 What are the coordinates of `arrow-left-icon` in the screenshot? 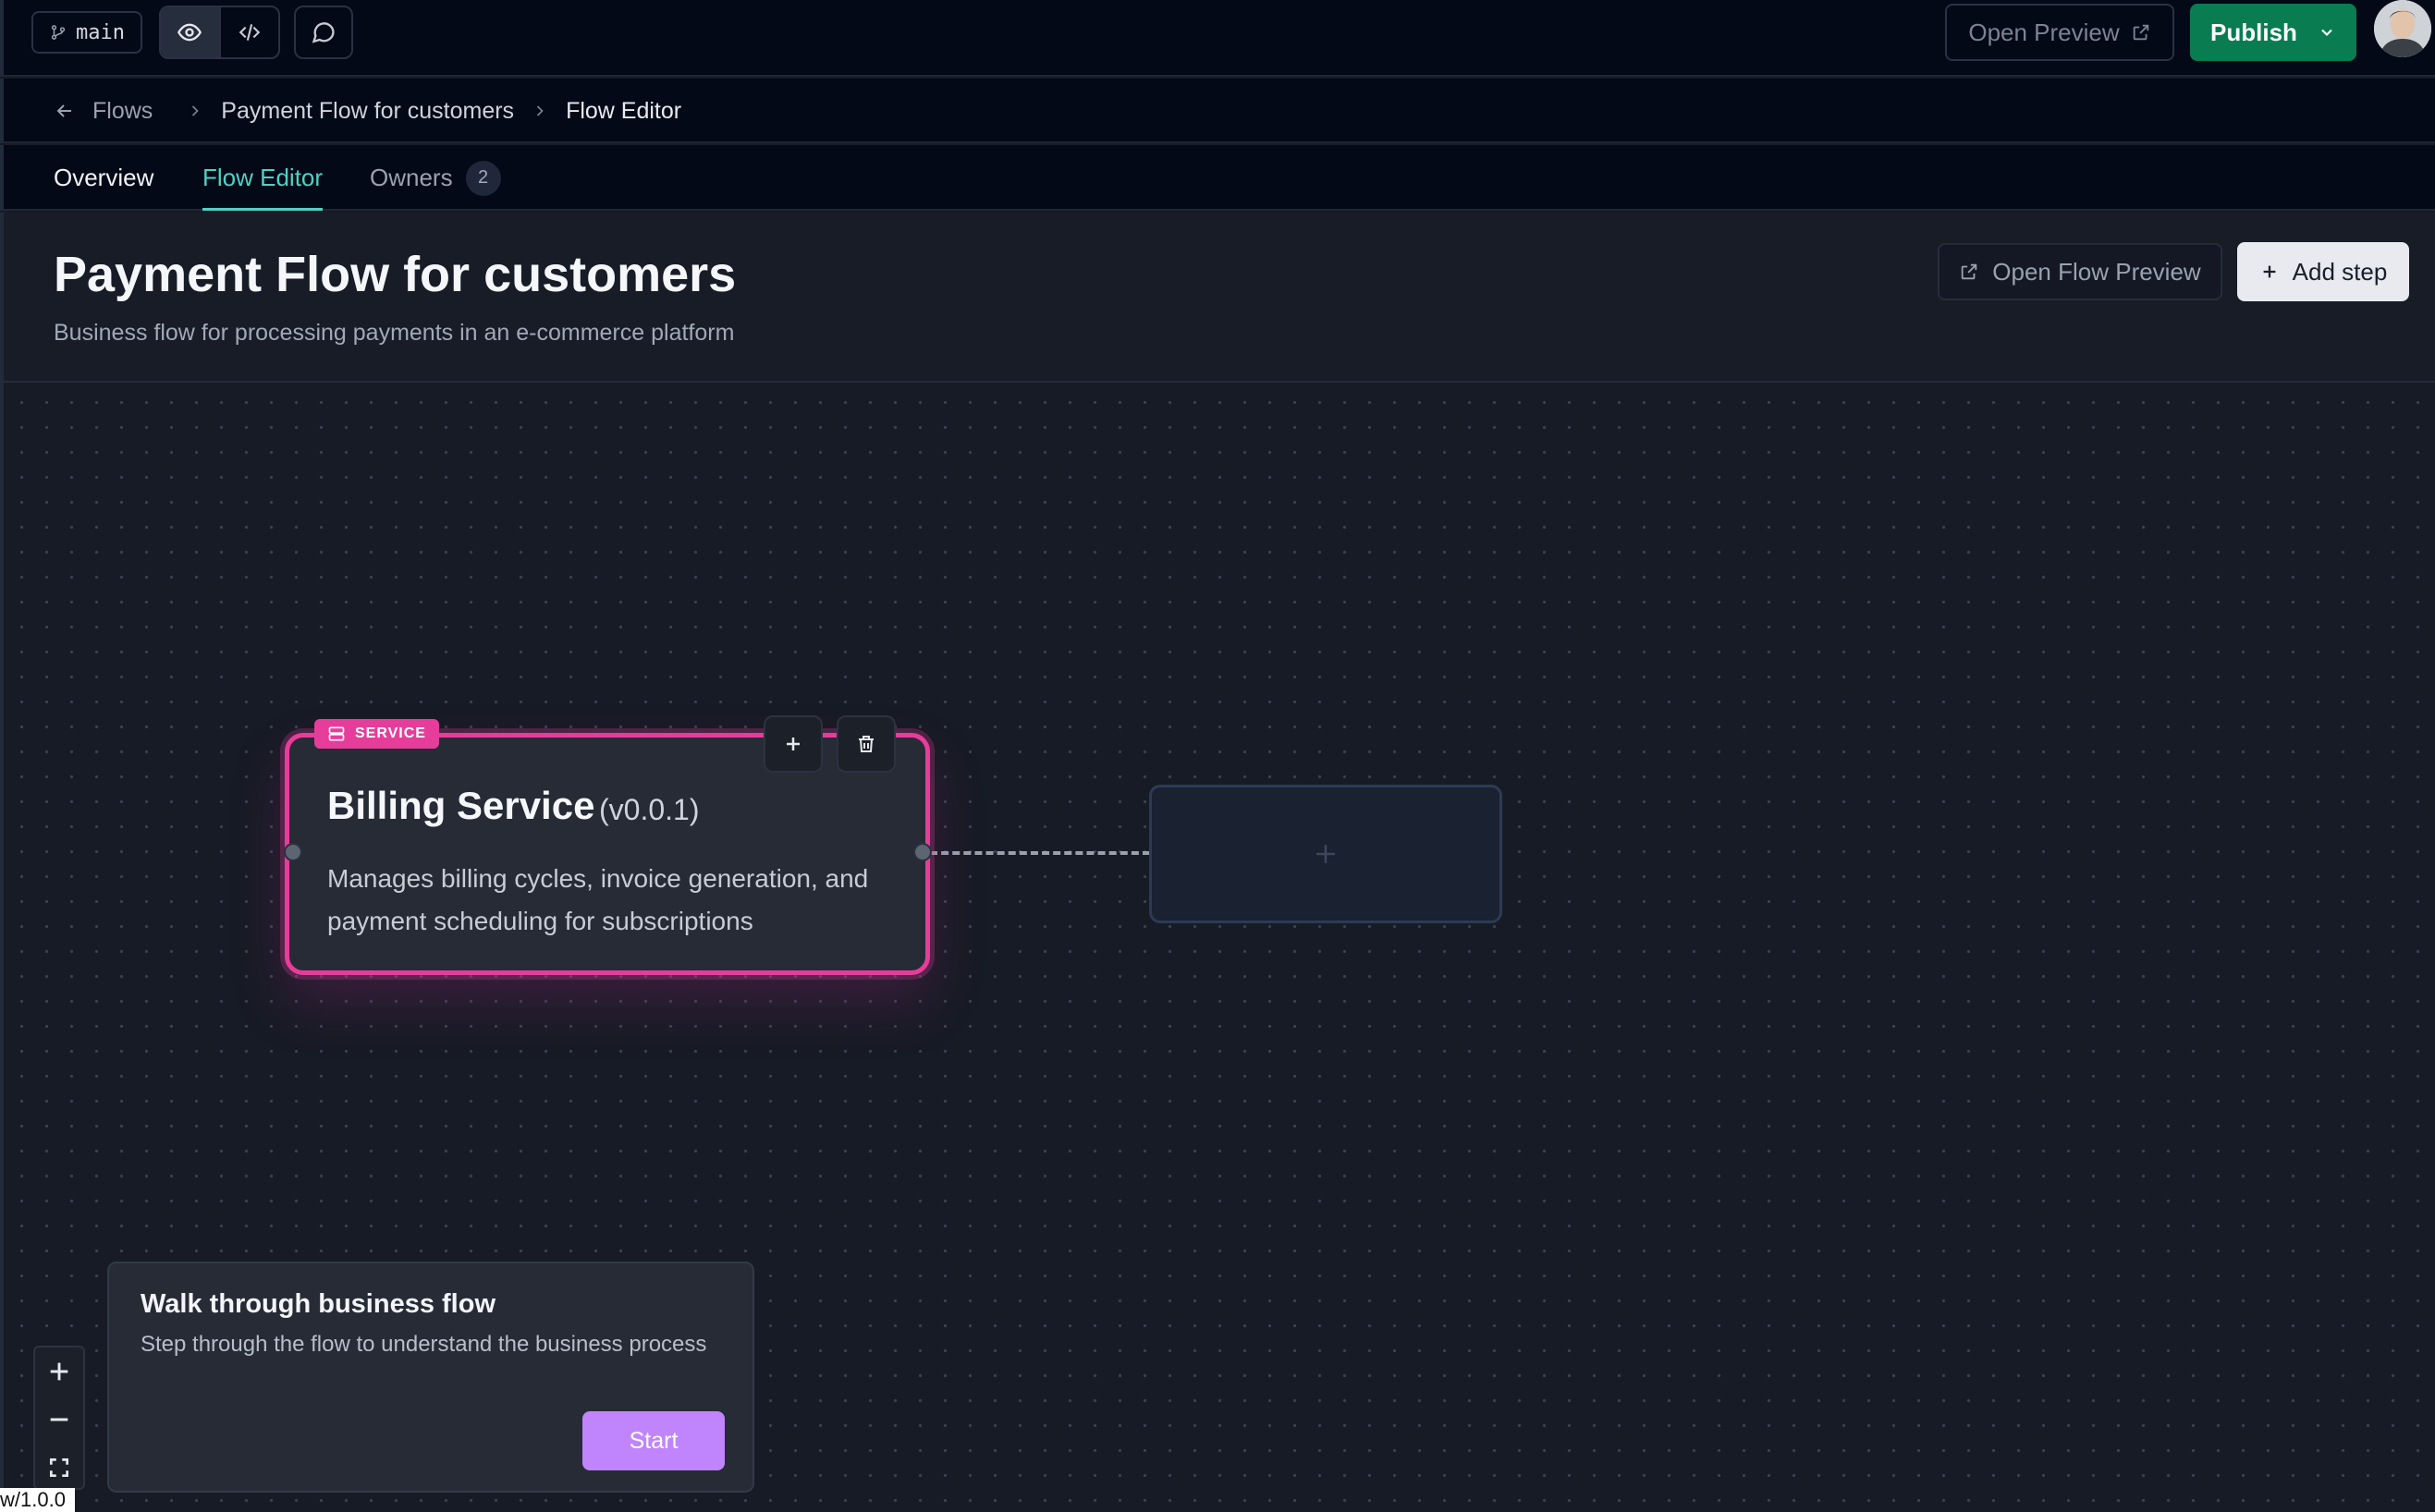 It's located at (65, 111).